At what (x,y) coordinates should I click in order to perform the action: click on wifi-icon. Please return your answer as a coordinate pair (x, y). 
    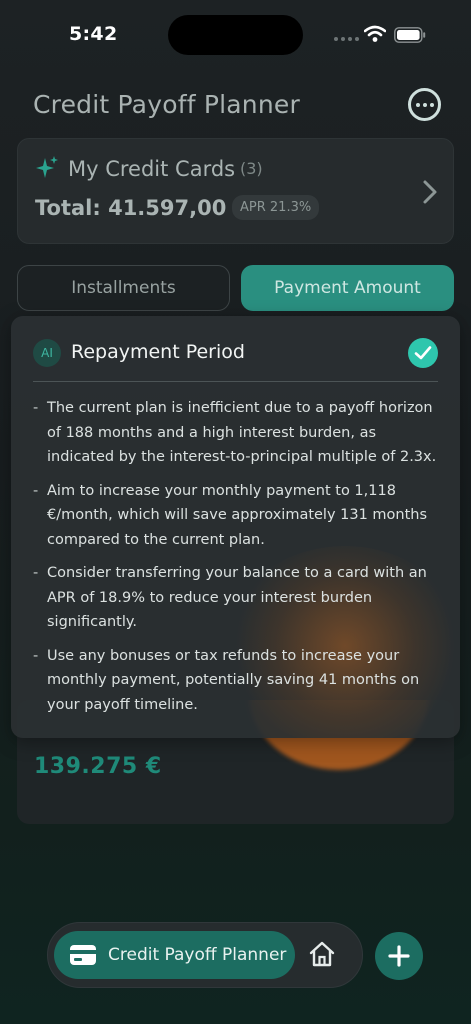
    Looking at the image, I should click on (375, 33).